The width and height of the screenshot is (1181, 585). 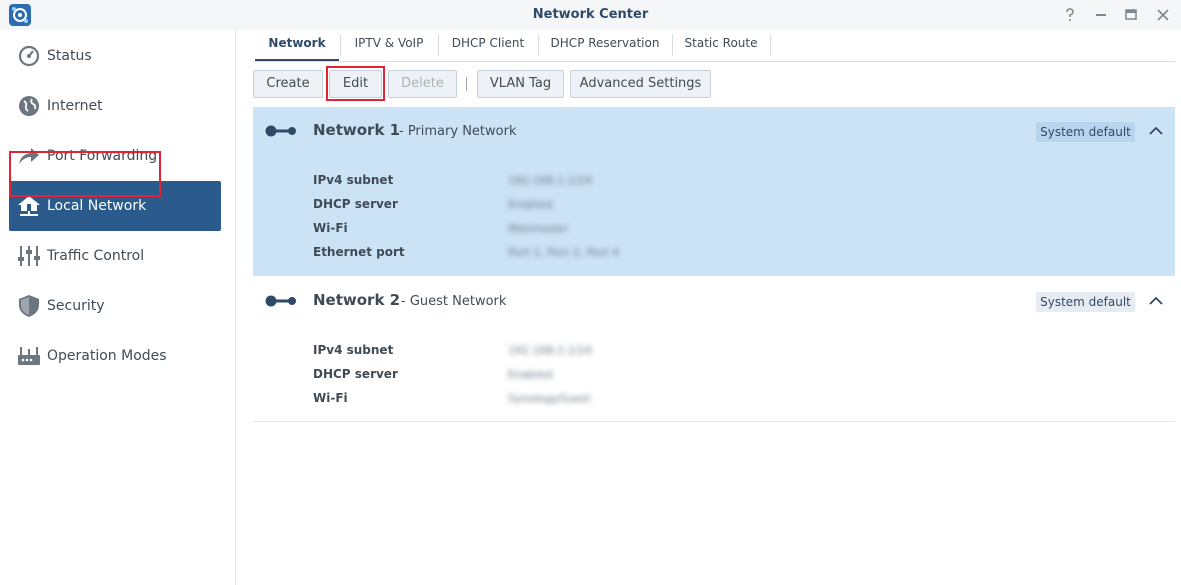 I want to click on delete-button: Delete, so click(x=422, y=84).